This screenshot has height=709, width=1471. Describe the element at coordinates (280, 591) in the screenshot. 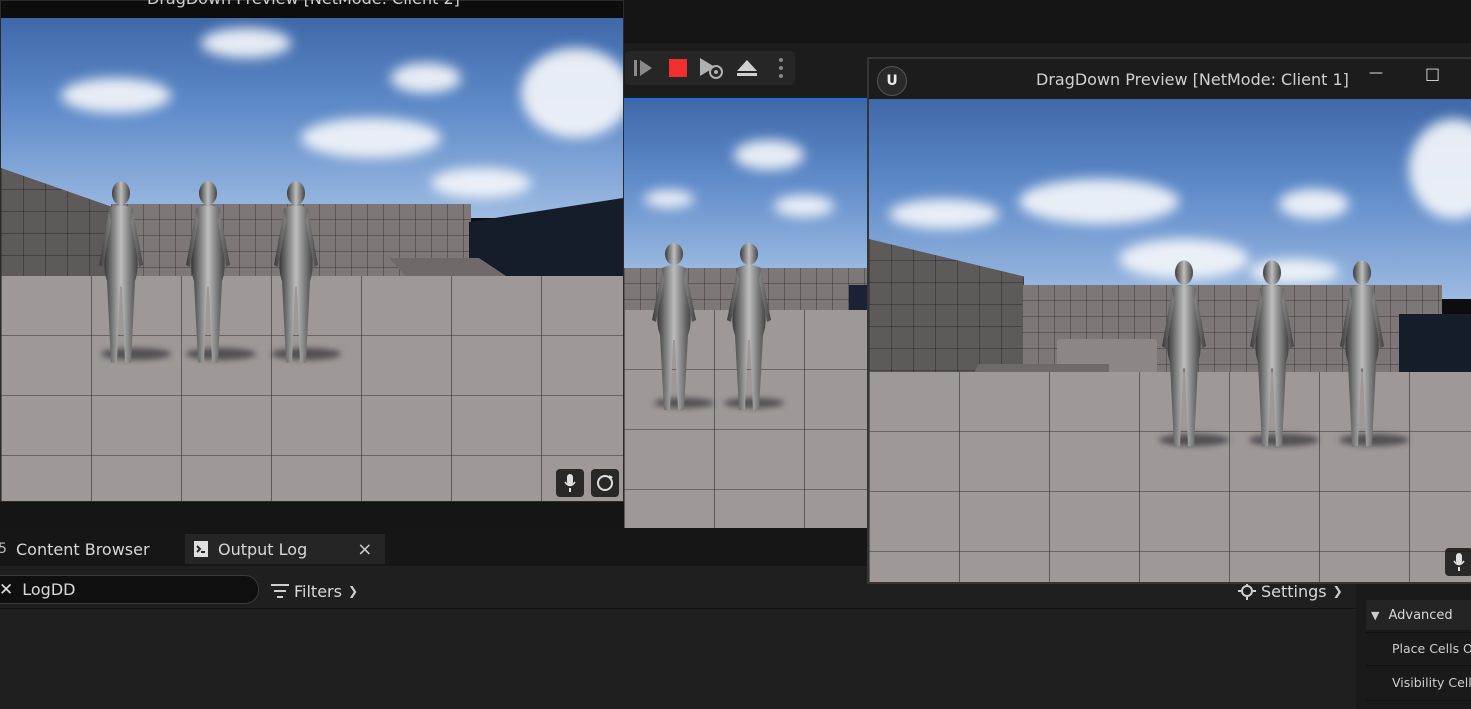

I see `filter-icon` at that location.